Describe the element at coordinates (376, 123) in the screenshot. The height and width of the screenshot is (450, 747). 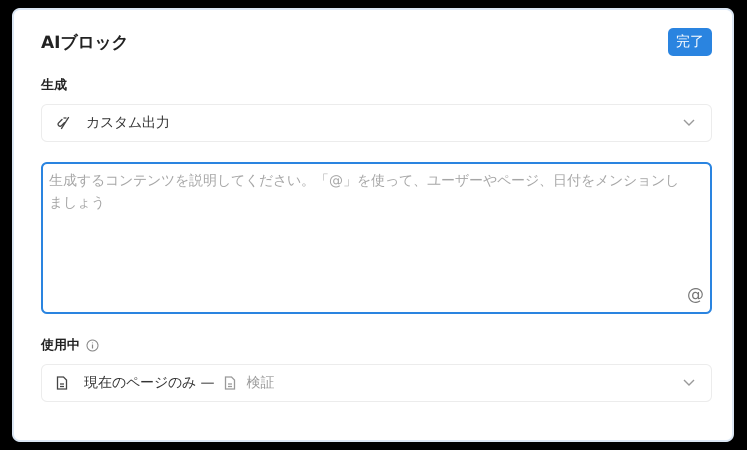
I see `output-select: カスタム出力` at that location.